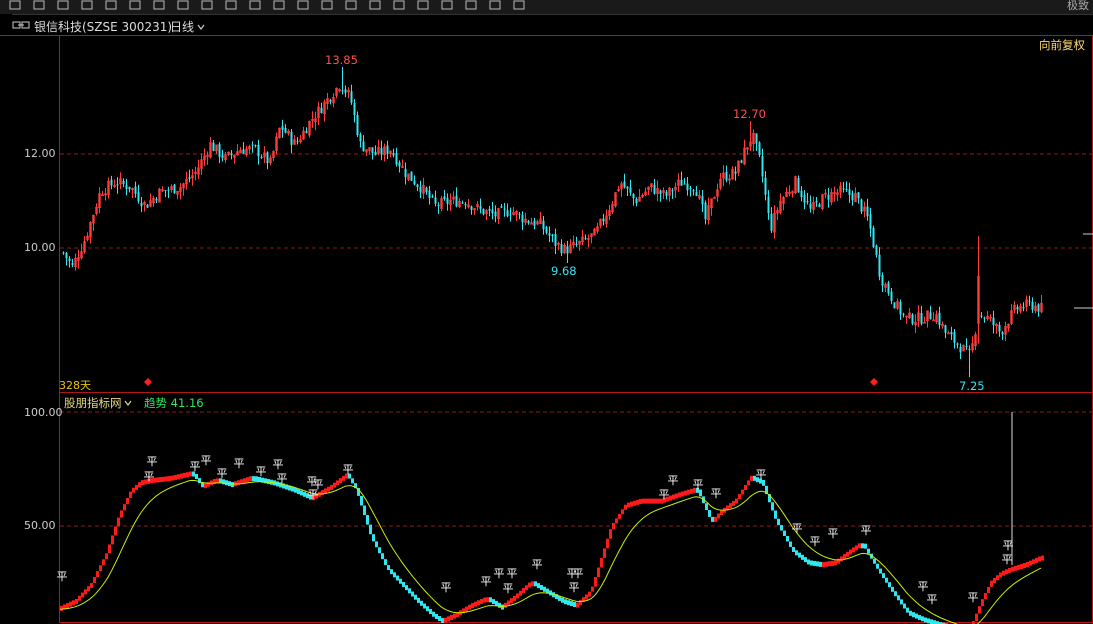 The image size is (1093, 624). What do you see at coordinates (98, 403) in the screenshot?
I see `indicator-selector: 股朋指标网` at bounding box center [98, 403].